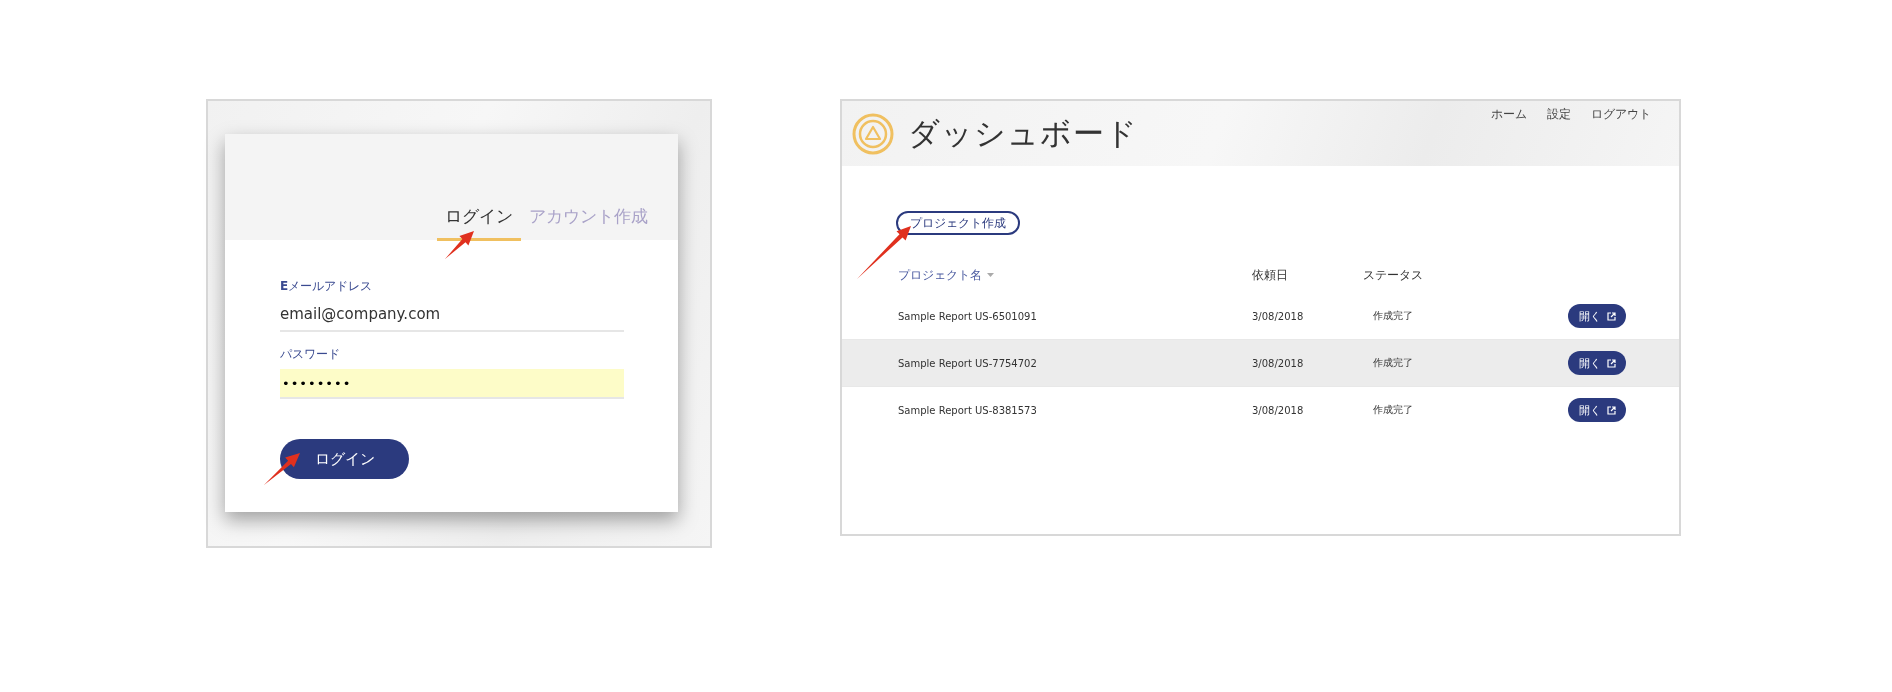  Describe the element at coordinates (967, 410) in the screenshot. I see `project-name-cell: Sample Report US-8381573` at that location.